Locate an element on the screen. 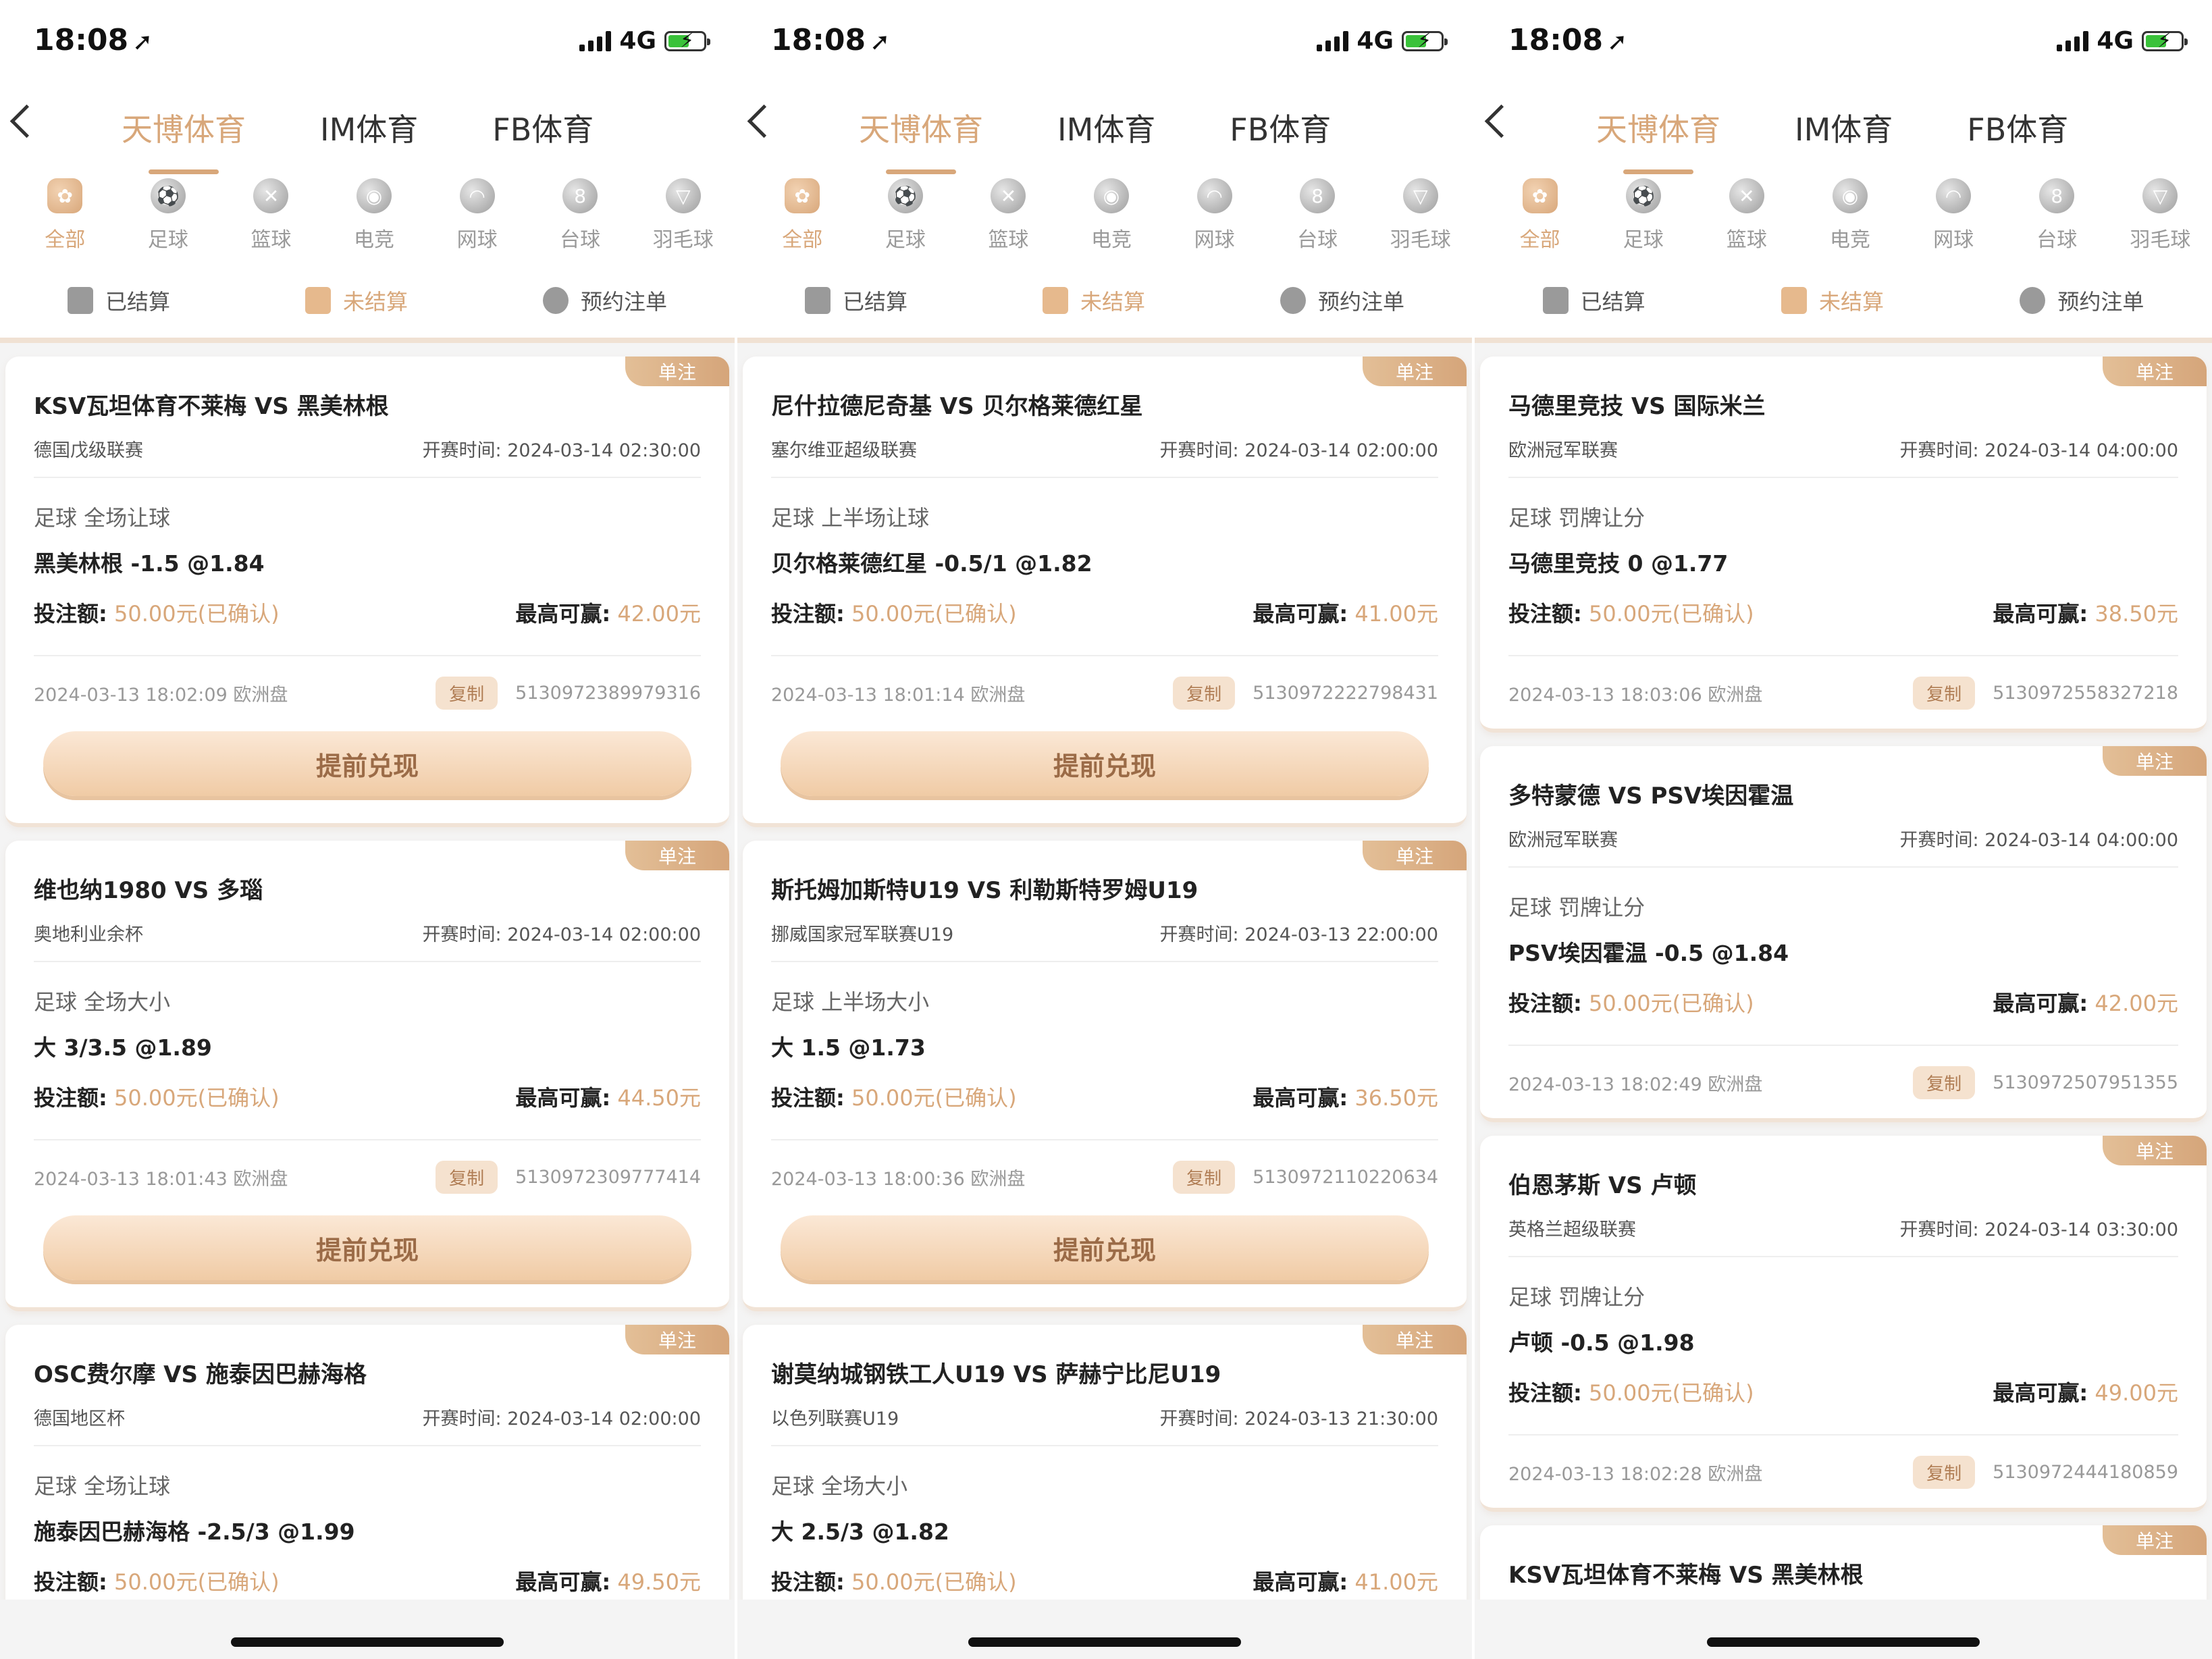  match-title: KSV瓦坦体育不莱梅 VS 黑美林根 is located at coordinates (1686, 1575).